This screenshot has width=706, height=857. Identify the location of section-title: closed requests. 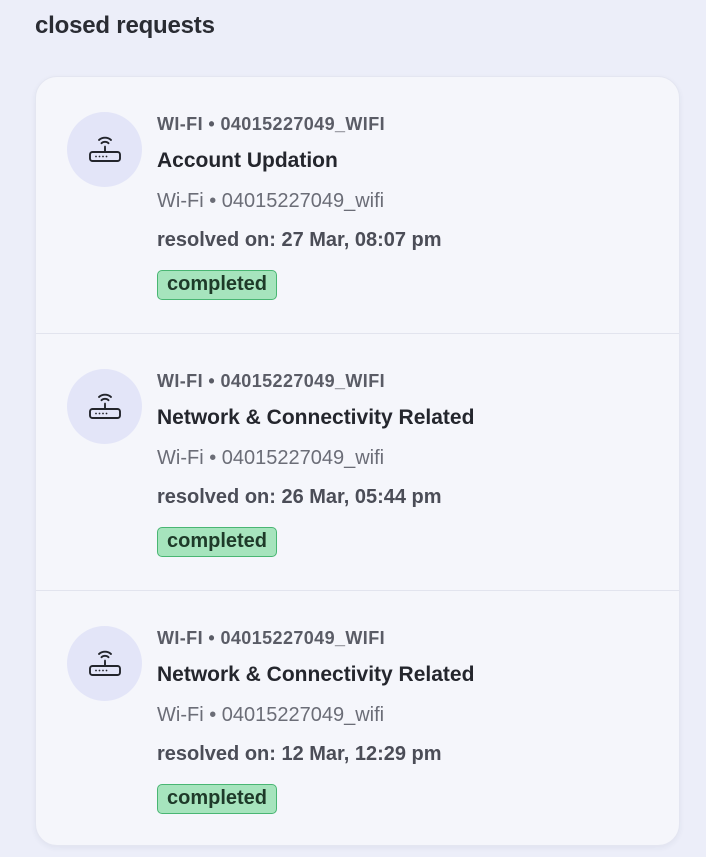
(125, 25).